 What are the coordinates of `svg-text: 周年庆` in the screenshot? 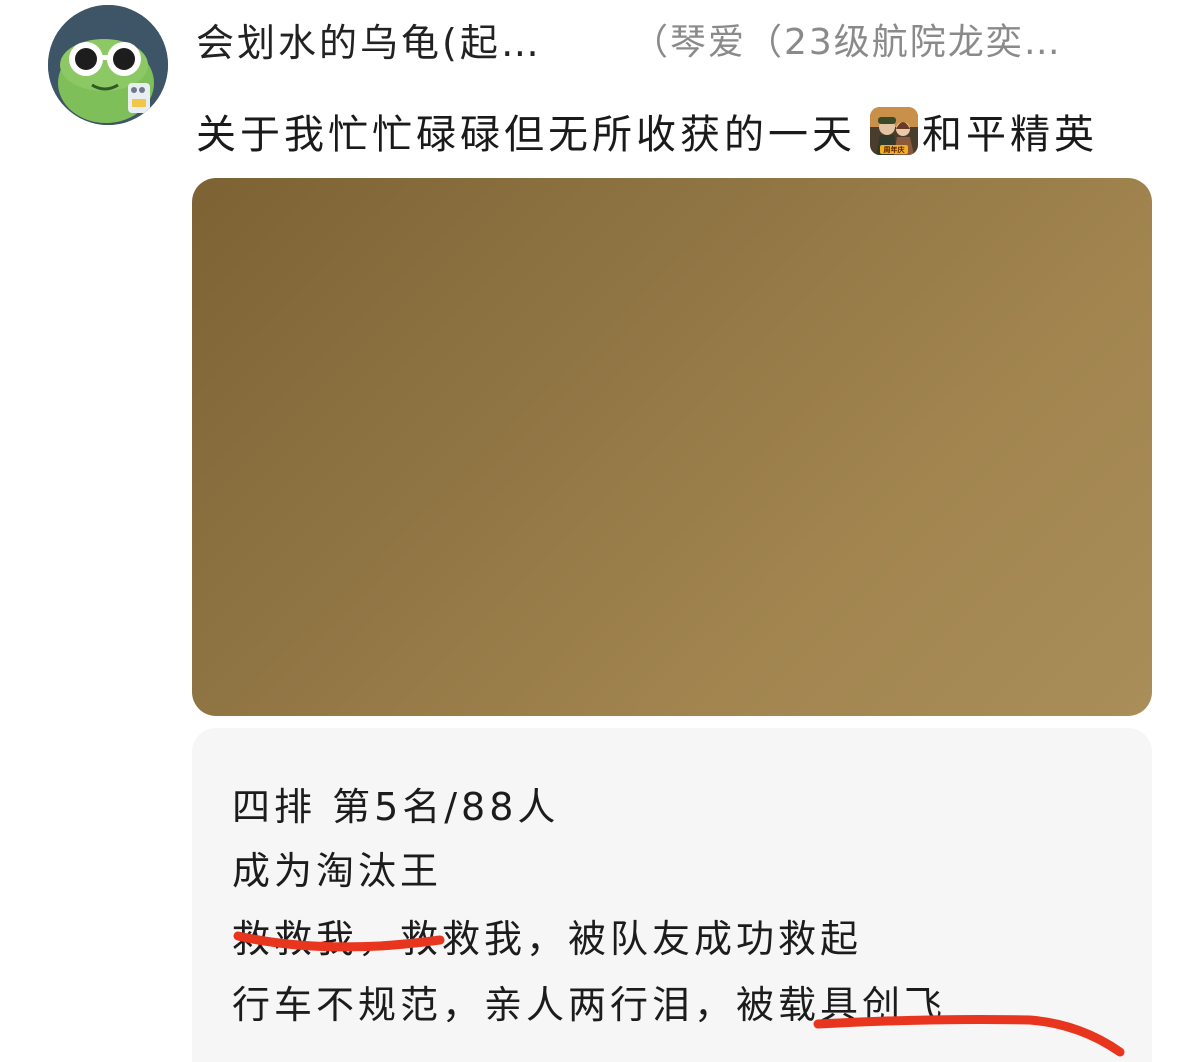 It's located at (894, 149).